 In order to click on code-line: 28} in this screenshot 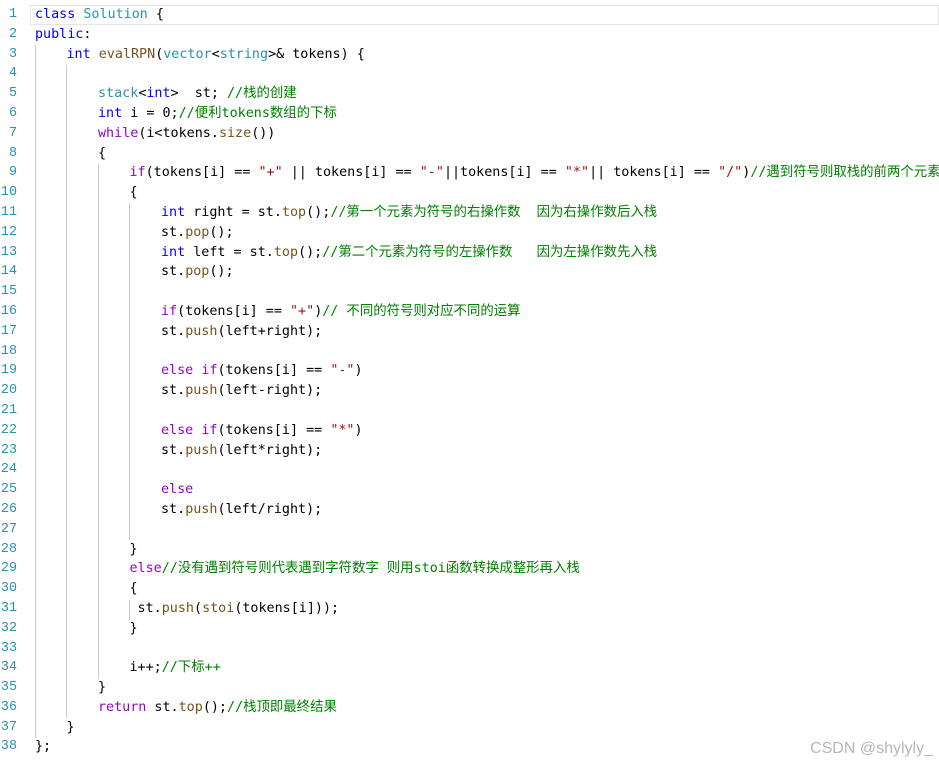, I will do `click(469, 550)`.